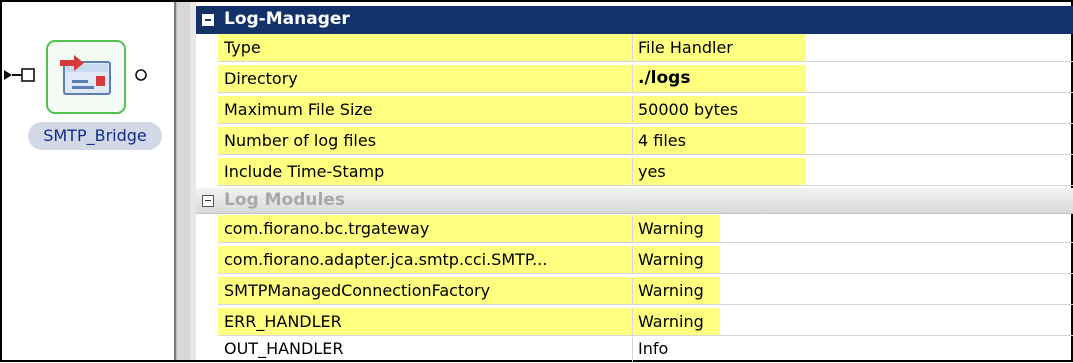 This screenshot has height=363, width=1073. What do you see at coordinates (287, 19) in the screenshot?
I see `section-title: Log-Manager` at bounding box center [287, 19].